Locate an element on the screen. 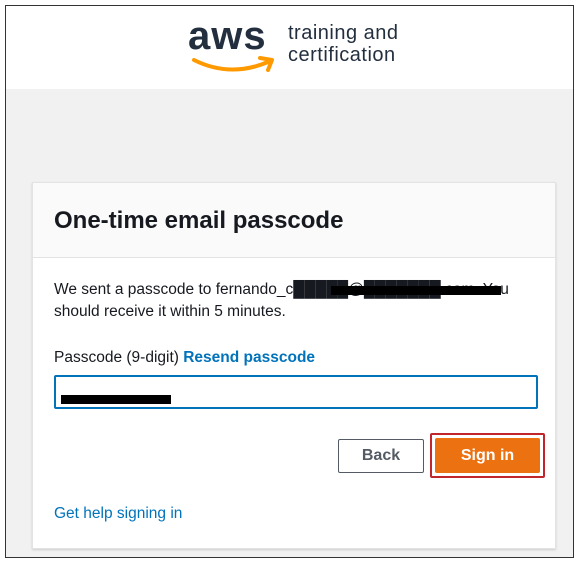 The width and height of the screenshot is (581, 565). sign-in-button: Sign in is located at coordinates (487, 455).